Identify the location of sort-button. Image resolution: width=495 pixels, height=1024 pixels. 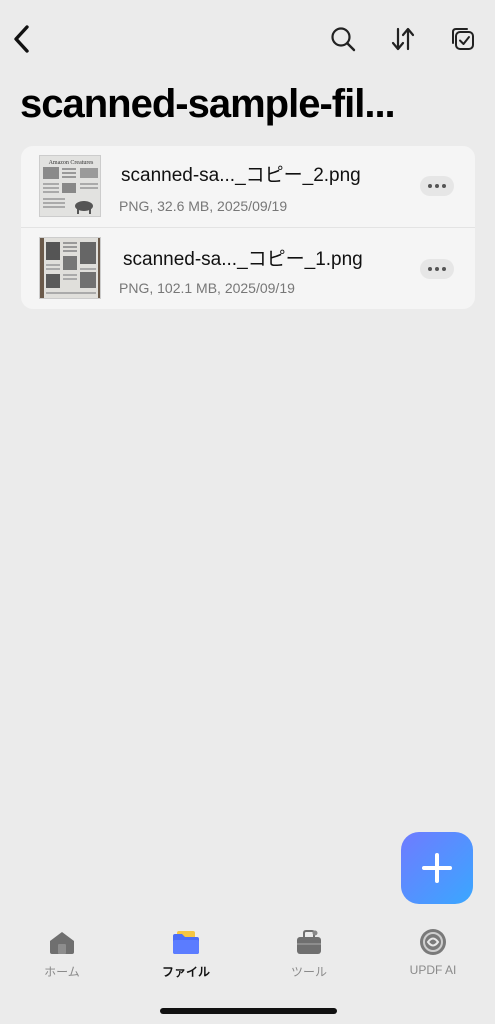
(403, 39).